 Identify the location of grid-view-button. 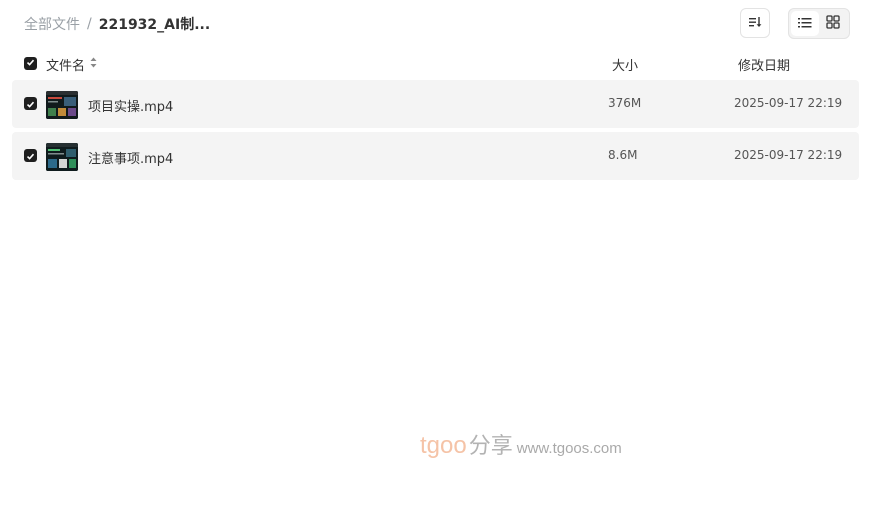
(833, 23).